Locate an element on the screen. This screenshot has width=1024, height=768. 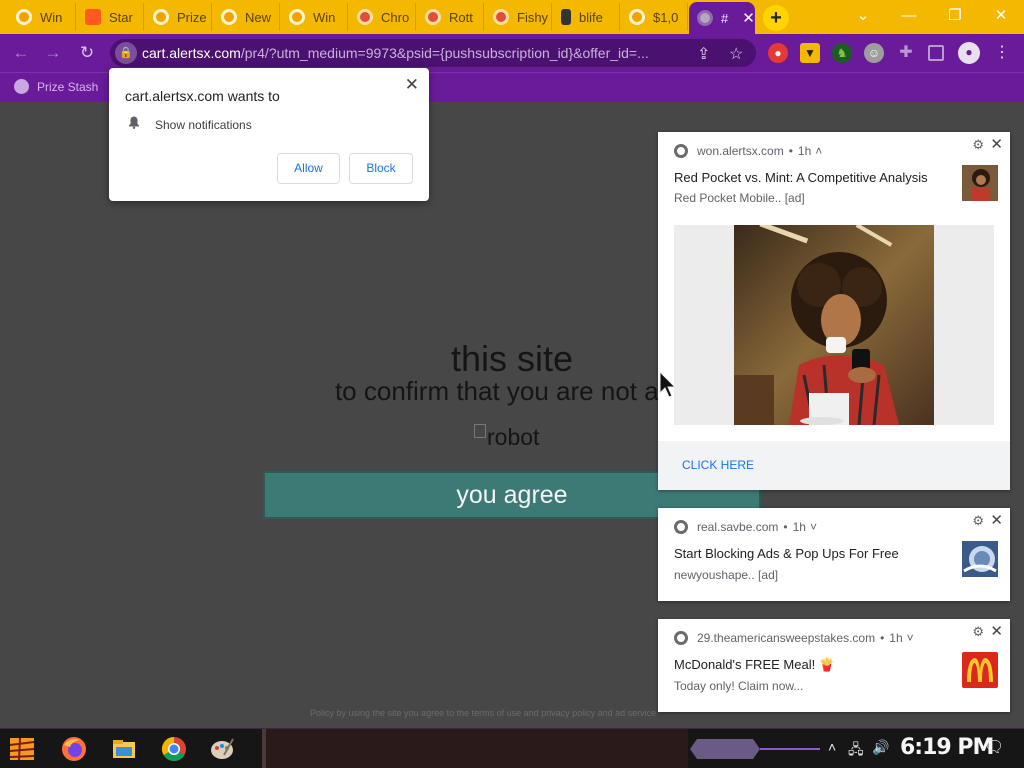
file-explorer-icon is located at coordinates (124, 749).